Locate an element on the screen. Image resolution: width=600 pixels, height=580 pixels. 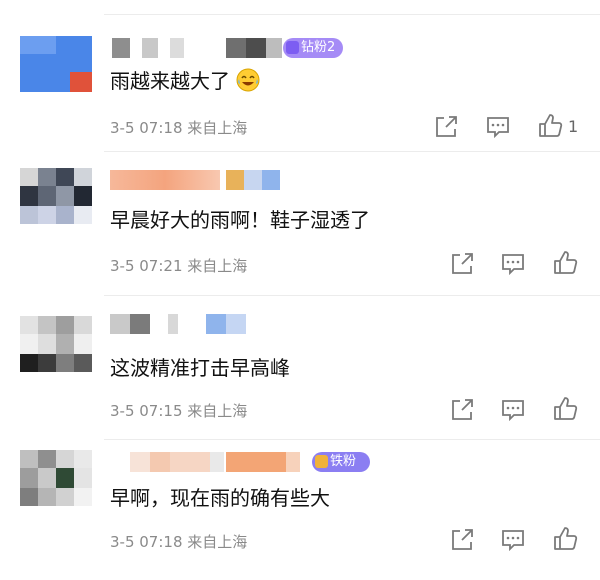
comment-text: 雨越来越大了 is located at coordinates (185, 79).